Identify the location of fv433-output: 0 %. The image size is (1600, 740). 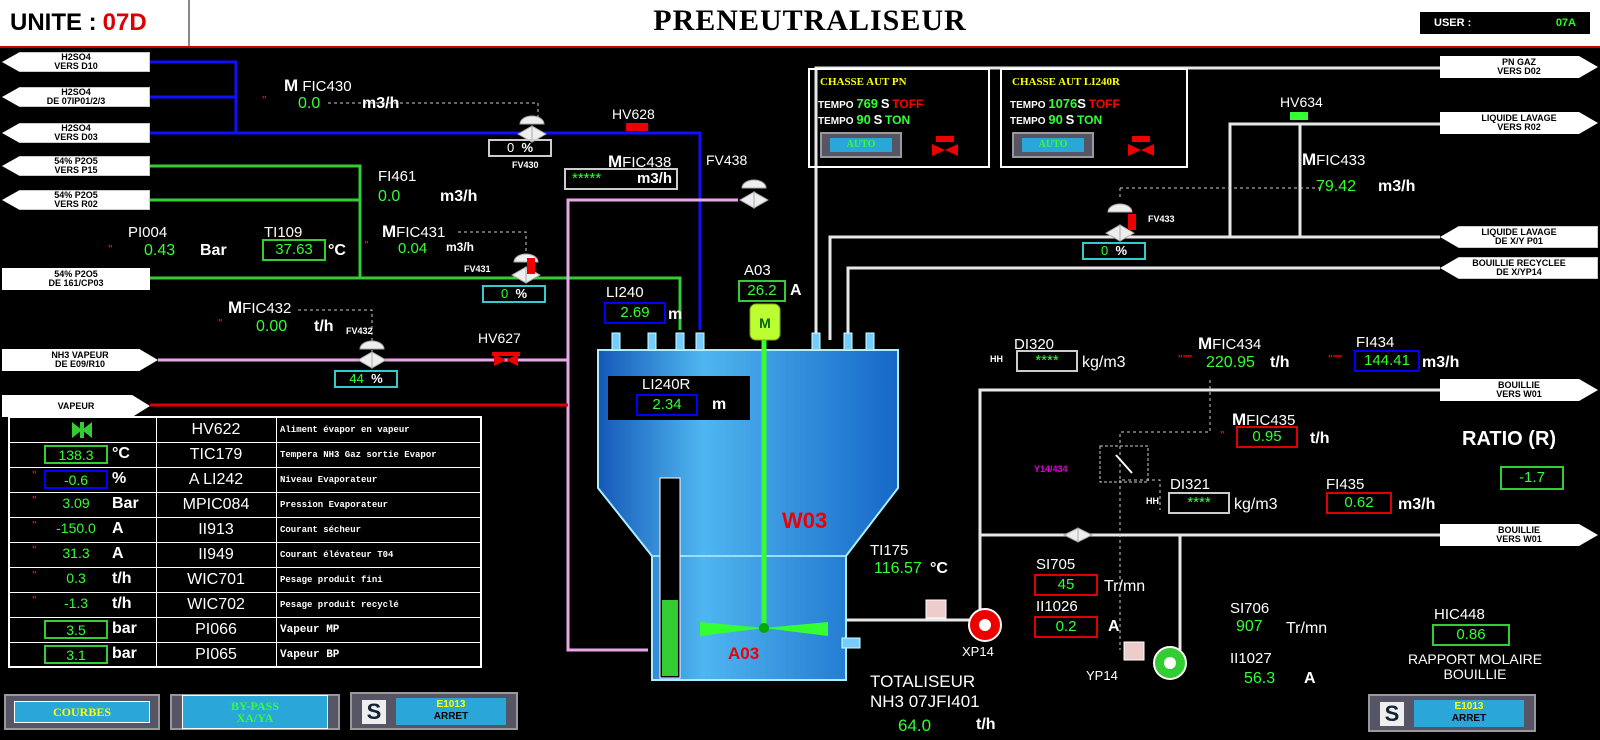
(1114, 251).